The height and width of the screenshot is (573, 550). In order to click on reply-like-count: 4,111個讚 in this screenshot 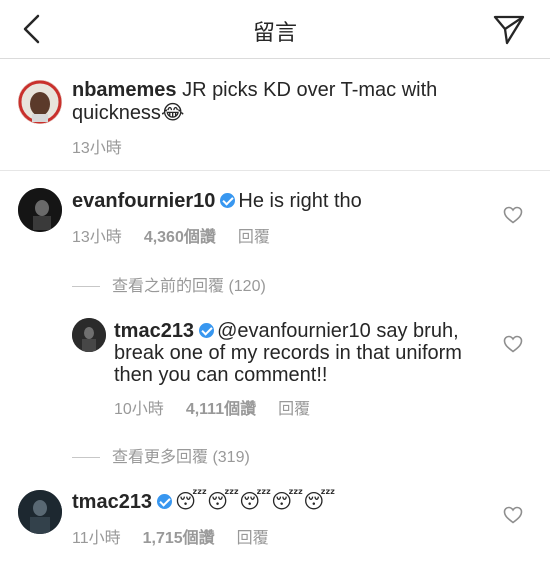, I will do `click(221, 409)`.